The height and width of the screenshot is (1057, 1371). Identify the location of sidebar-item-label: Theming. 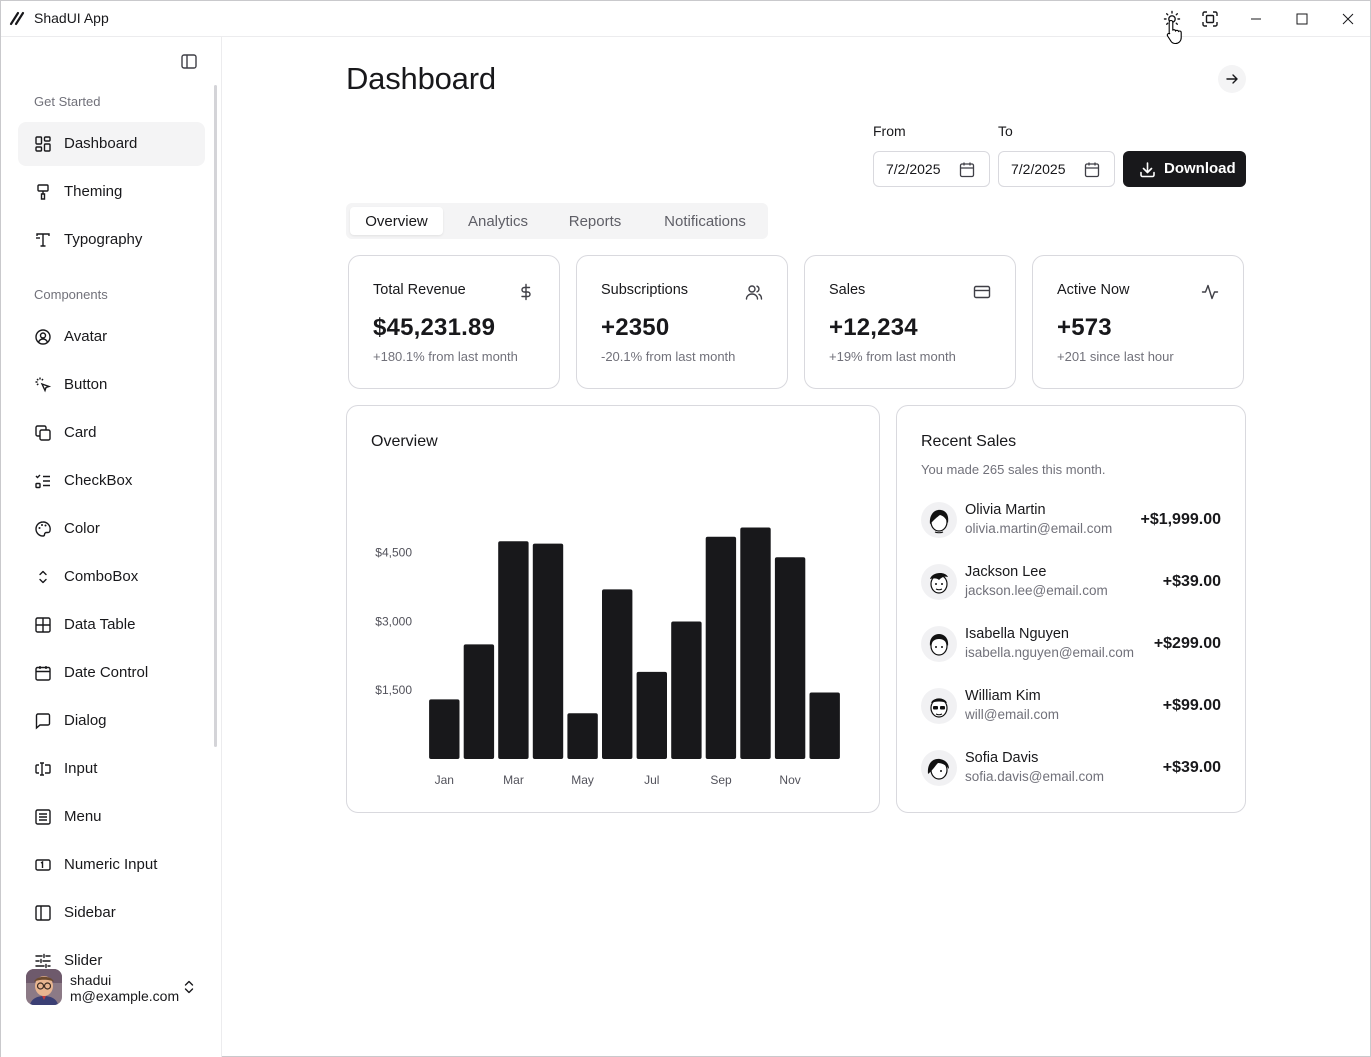
(93, 191).